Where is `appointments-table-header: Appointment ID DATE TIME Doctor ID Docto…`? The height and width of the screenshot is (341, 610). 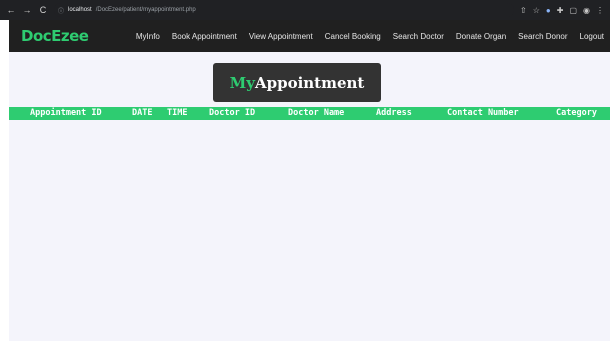
appointments-table-header: Appointment ID DATE TIME Doctor ID Docto… is located at coordinates (309, 113).